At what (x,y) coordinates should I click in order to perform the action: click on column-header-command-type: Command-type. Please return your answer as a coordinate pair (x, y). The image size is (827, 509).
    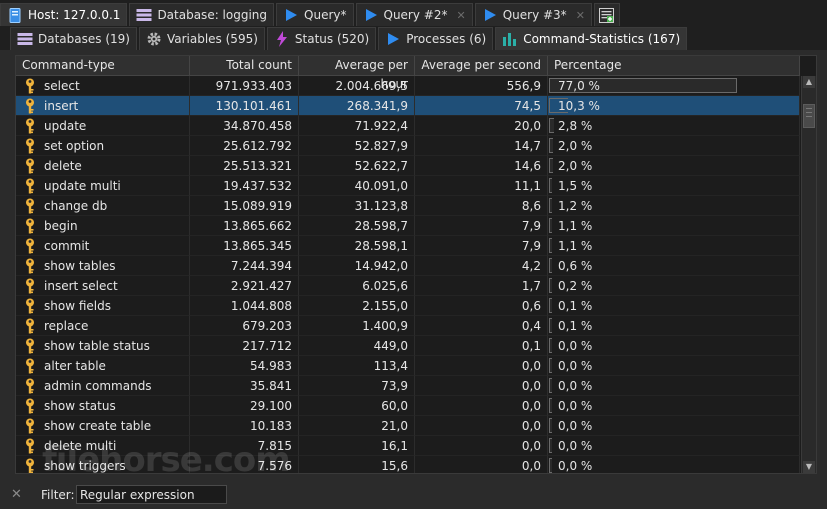
    Looking at the image, I should click on (103, 65).